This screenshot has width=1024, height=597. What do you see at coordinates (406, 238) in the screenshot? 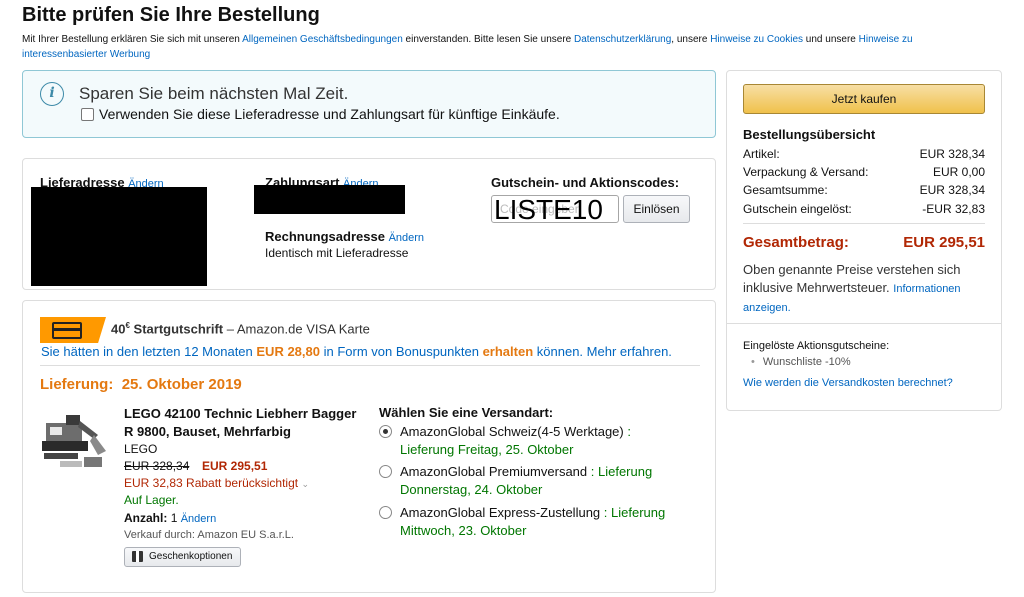
I see `billing-change-link: Ändern` at bounding box center [406, 238].